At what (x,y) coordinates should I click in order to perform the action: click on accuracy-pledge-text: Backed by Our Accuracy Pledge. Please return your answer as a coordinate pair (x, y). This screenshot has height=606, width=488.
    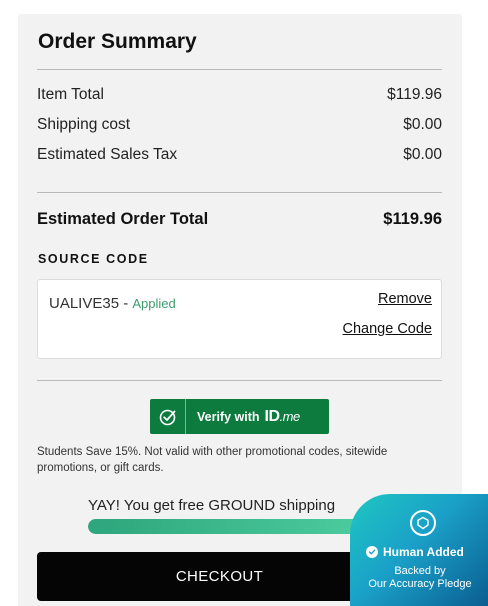
    Looking at the image, I should click on (419, 577).